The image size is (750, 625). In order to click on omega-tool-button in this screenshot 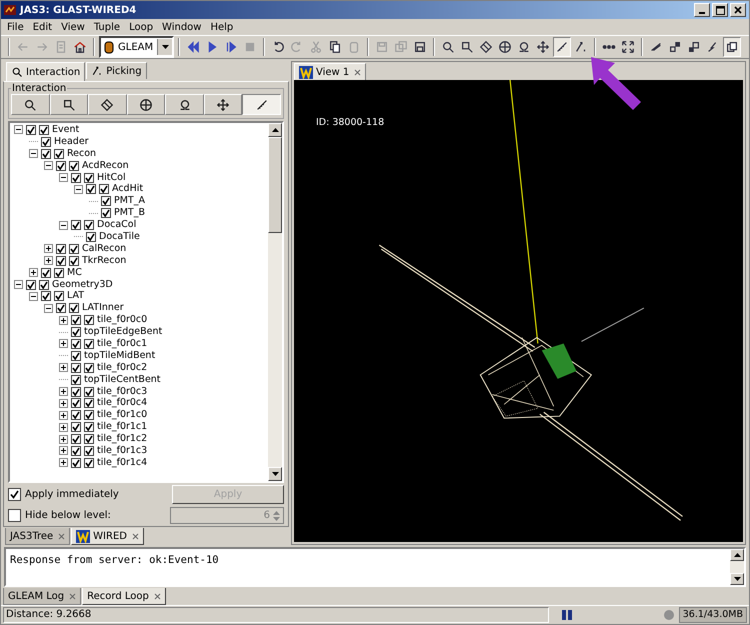, I will do `click(184, 104)`.